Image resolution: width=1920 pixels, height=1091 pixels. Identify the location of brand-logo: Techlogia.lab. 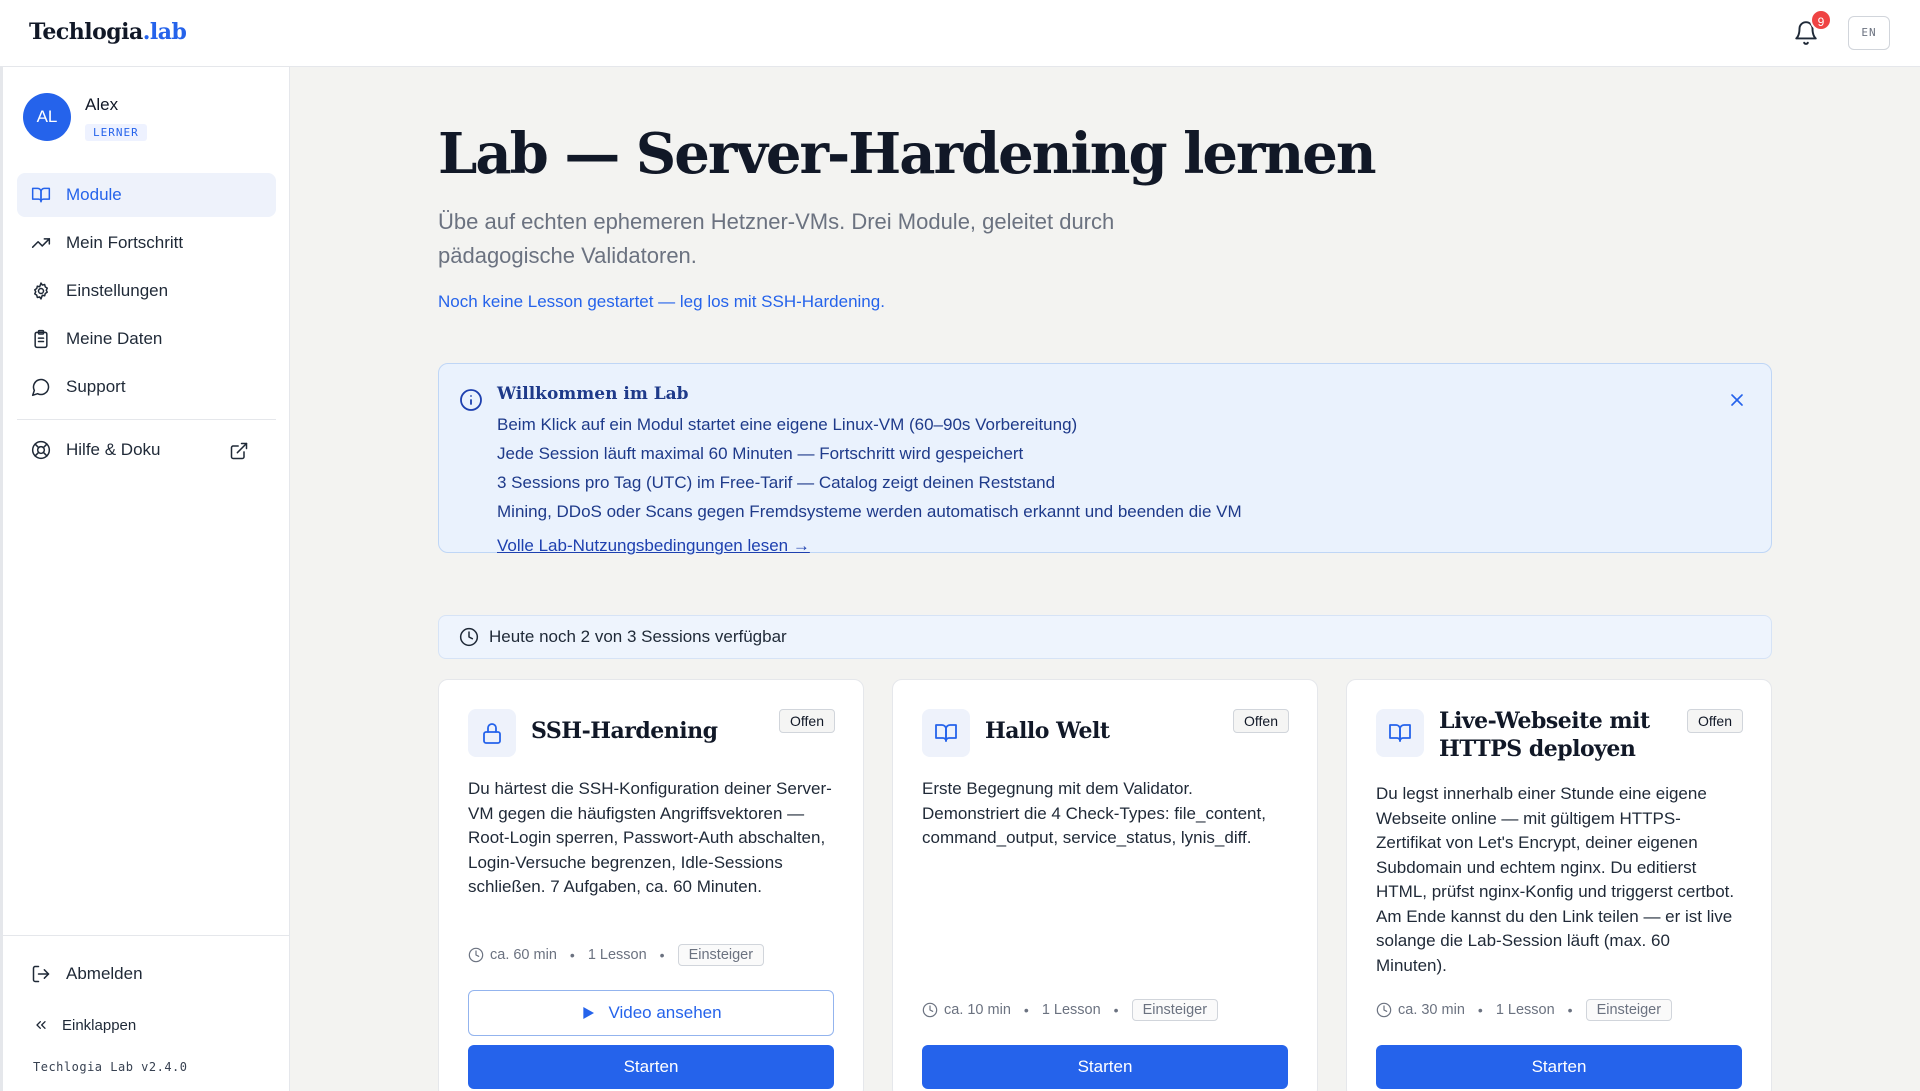
(108, 32).